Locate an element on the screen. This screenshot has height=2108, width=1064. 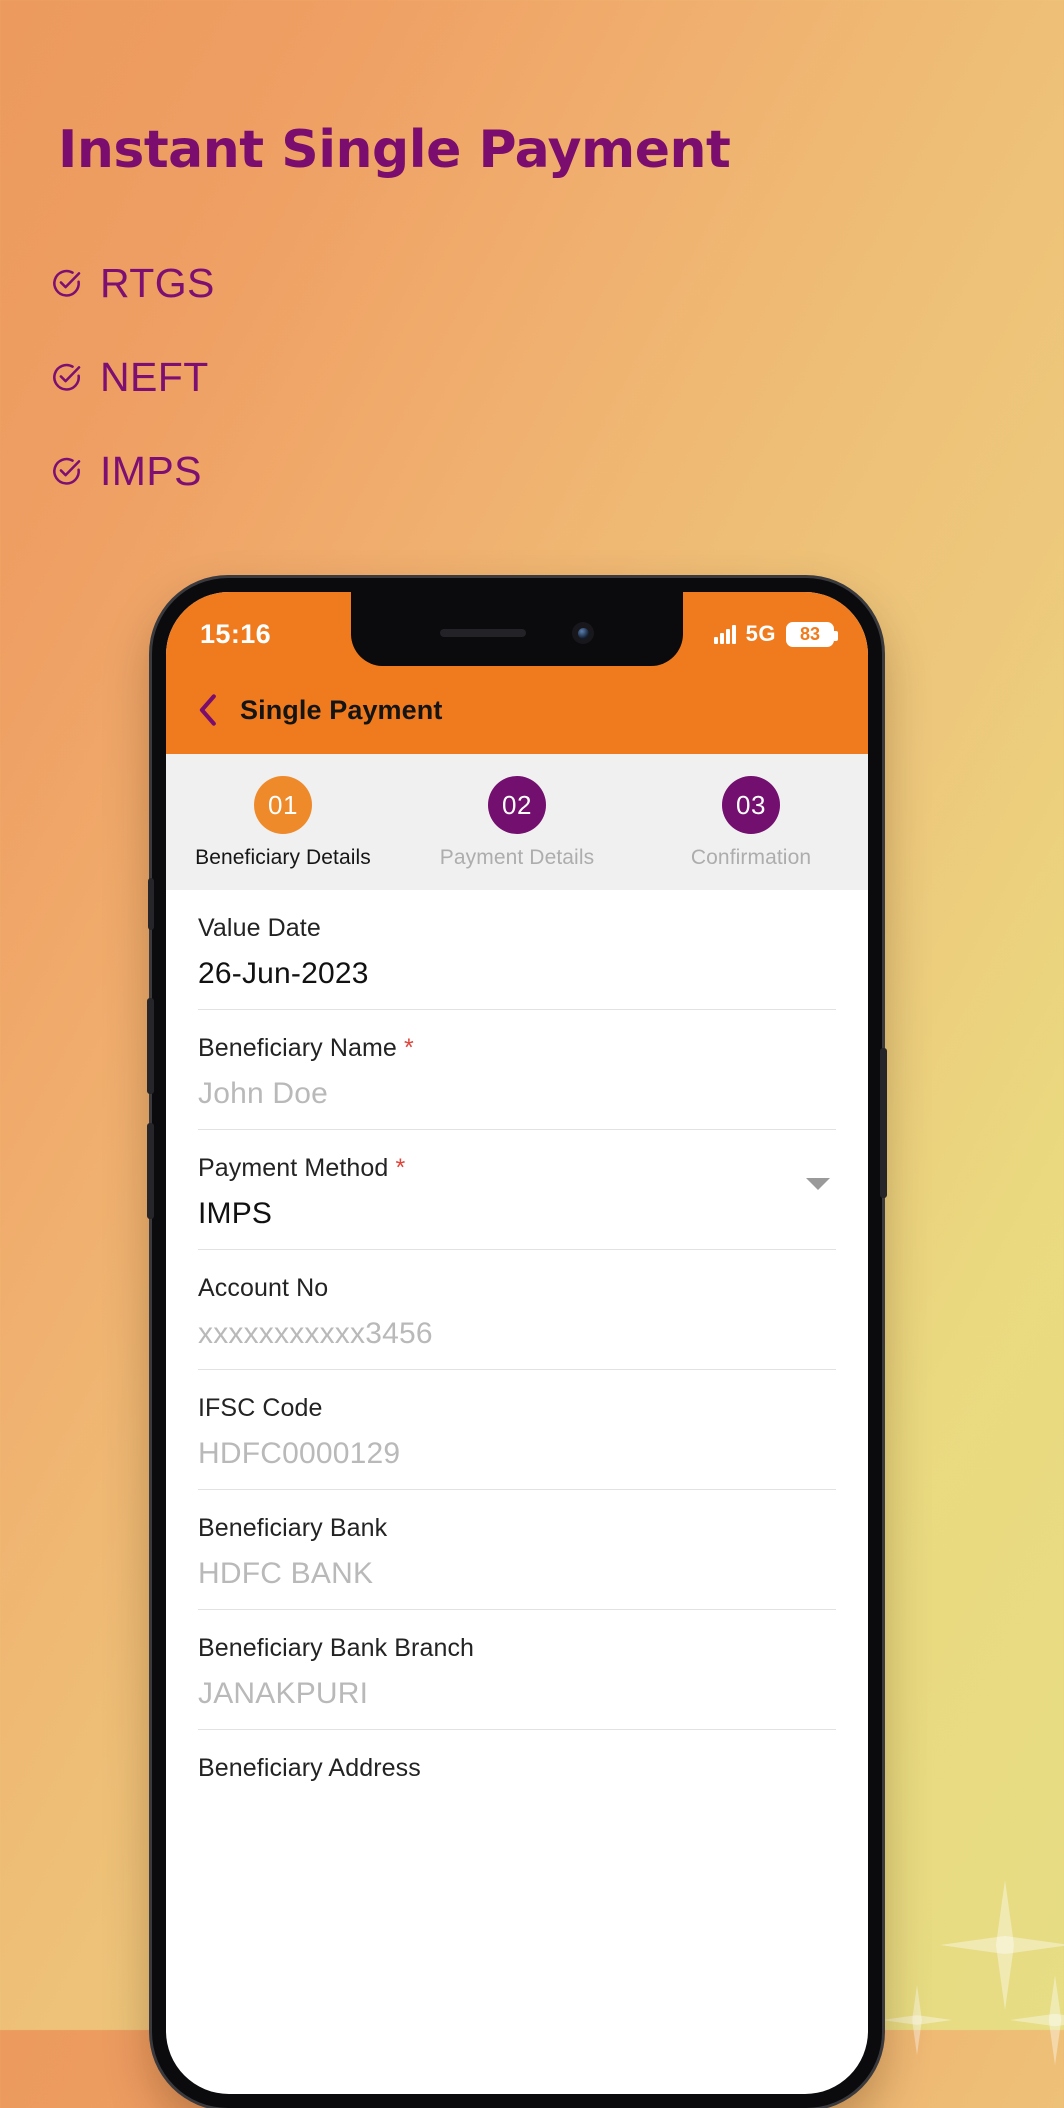
feature-label: RTGS is located at coordinates (157, 283).